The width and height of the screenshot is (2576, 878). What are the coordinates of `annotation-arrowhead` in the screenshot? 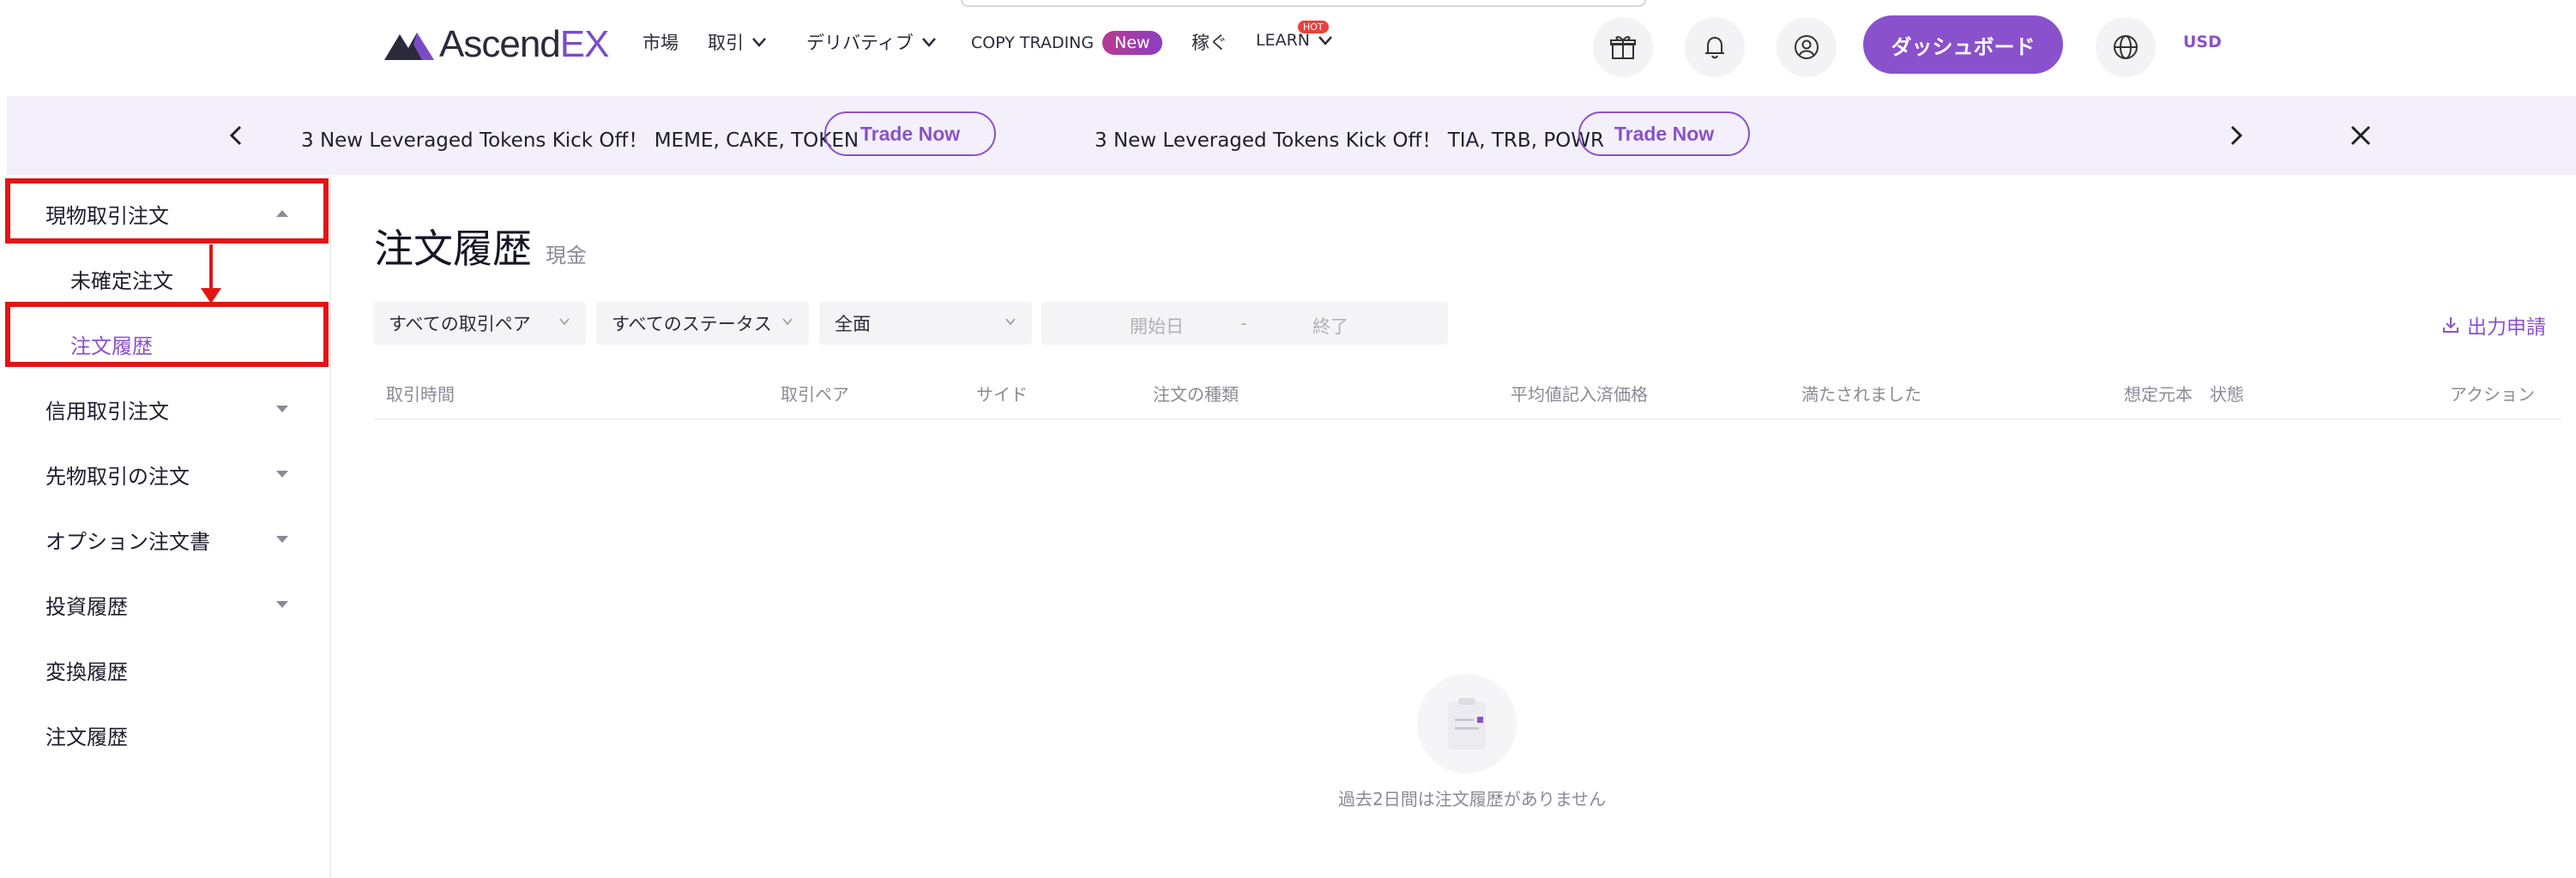 It's located at (211, 296).